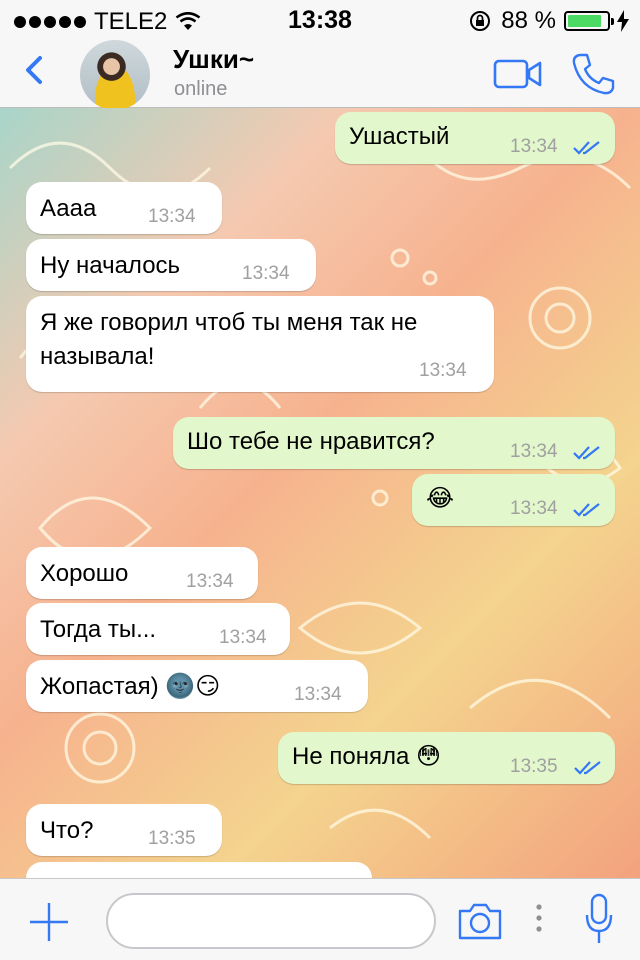  I want to click on message-incoming: Жопастая) 🌚😏 13:34, so click(197, 686).